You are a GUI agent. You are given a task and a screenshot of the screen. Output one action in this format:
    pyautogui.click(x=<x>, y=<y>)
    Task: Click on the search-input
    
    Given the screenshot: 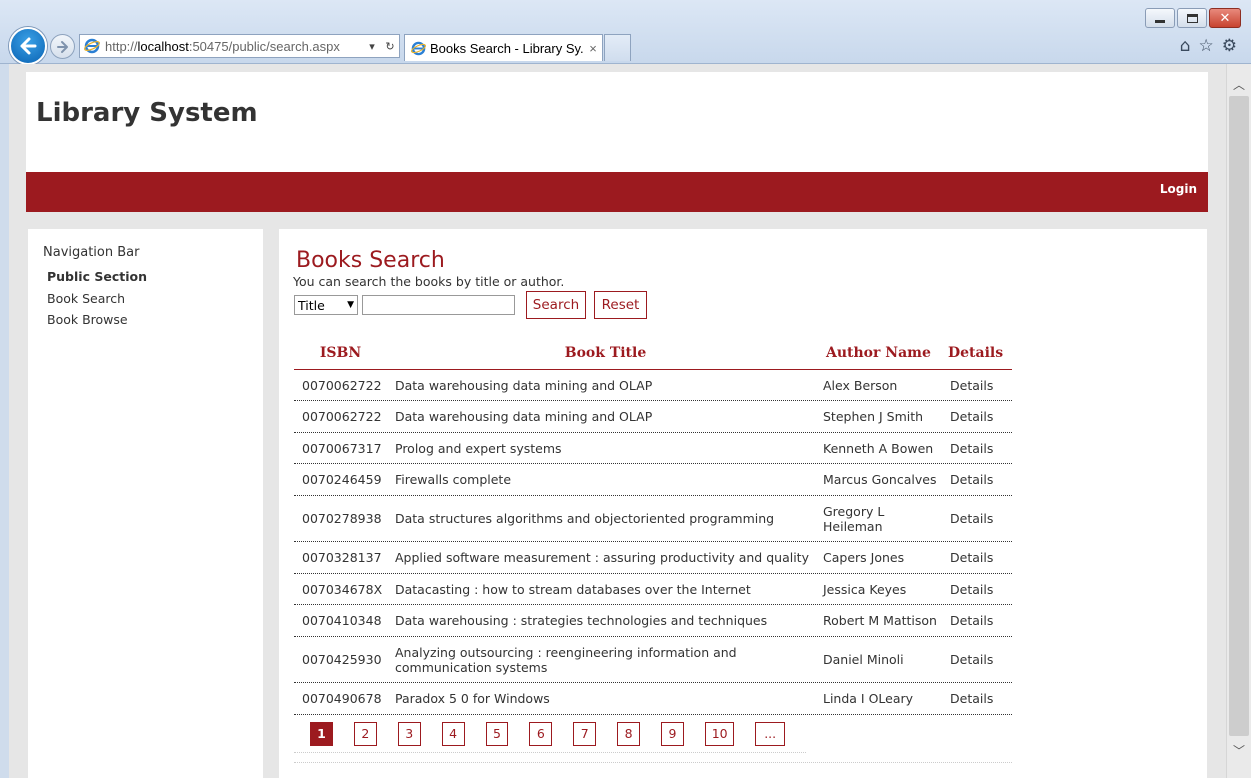 What is the action you would take?
    pyautogui.click(x=438, y=305)
    